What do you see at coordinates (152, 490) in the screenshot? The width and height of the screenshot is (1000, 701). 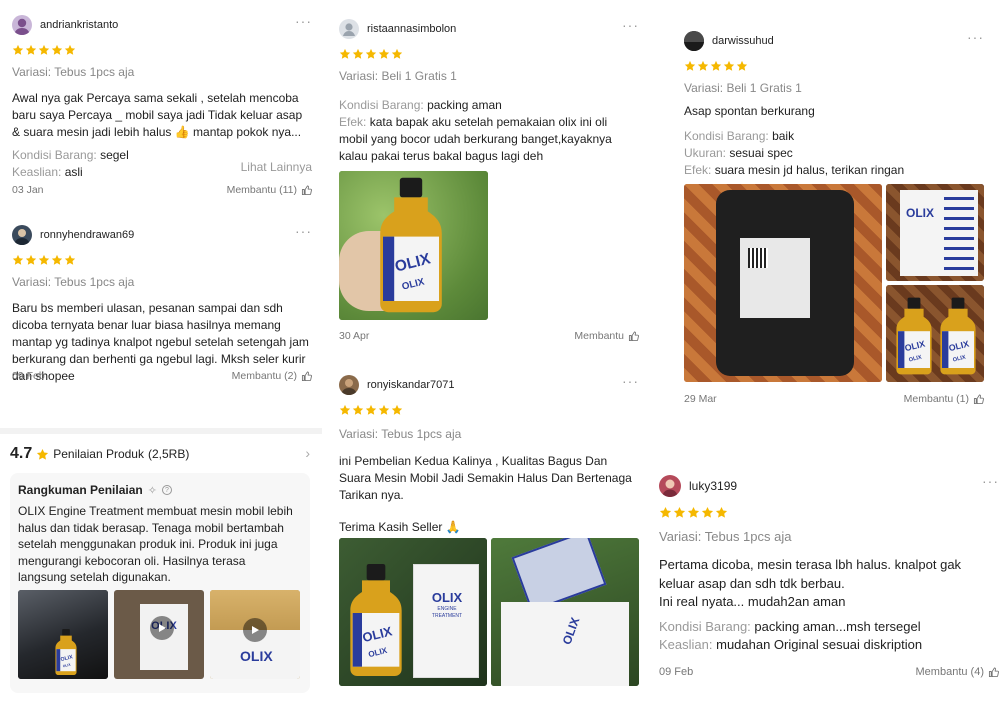 I see `sparkle-icon: ✧` at bounding box center [152, 490].